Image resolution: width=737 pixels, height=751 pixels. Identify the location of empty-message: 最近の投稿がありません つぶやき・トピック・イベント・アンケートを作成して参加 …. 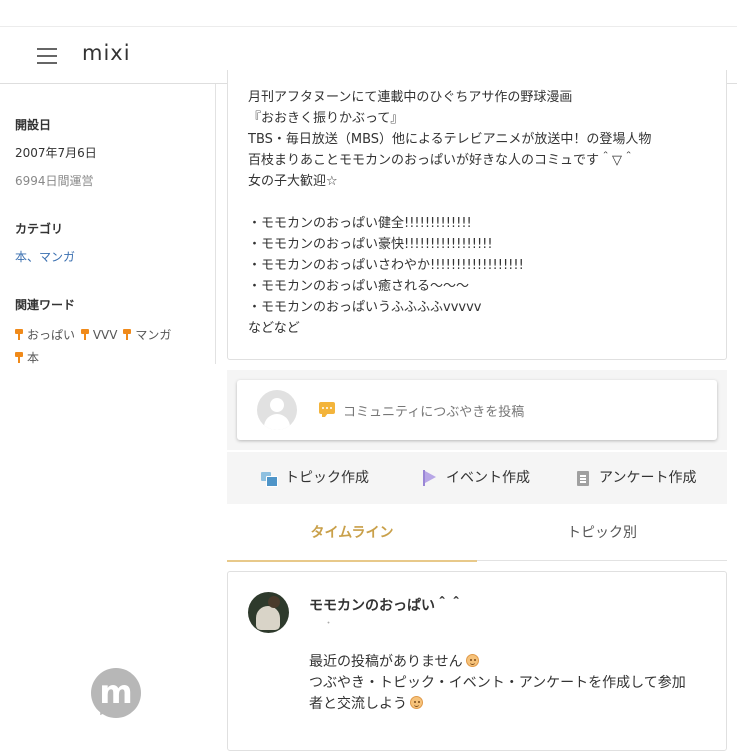
(509, 683).